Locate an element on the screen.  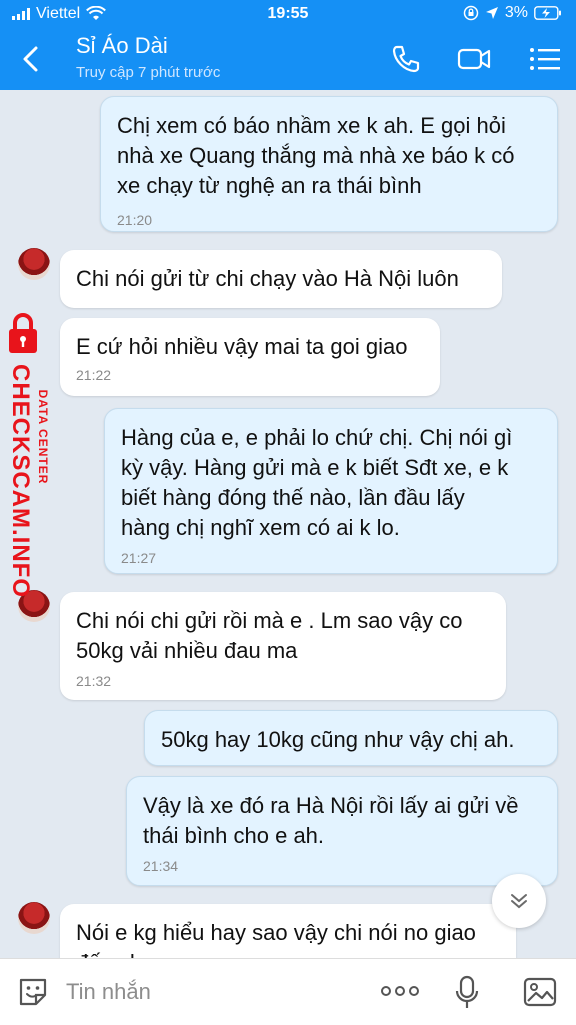
watermark-brand: CHECKSCAM.INFO is located at coordinates (20, 481).